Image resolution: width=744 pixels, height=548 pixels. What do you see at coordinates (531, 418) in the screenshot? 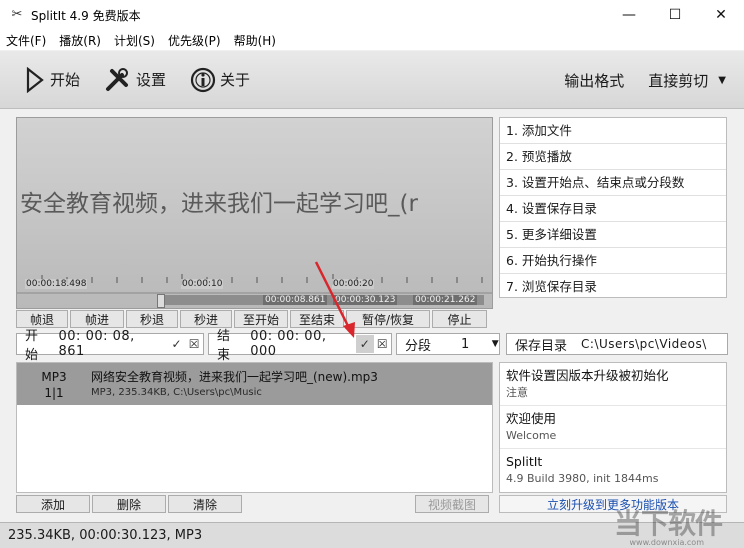
I see `info-title: 欢迎使用` at bounding box center [531, 418].